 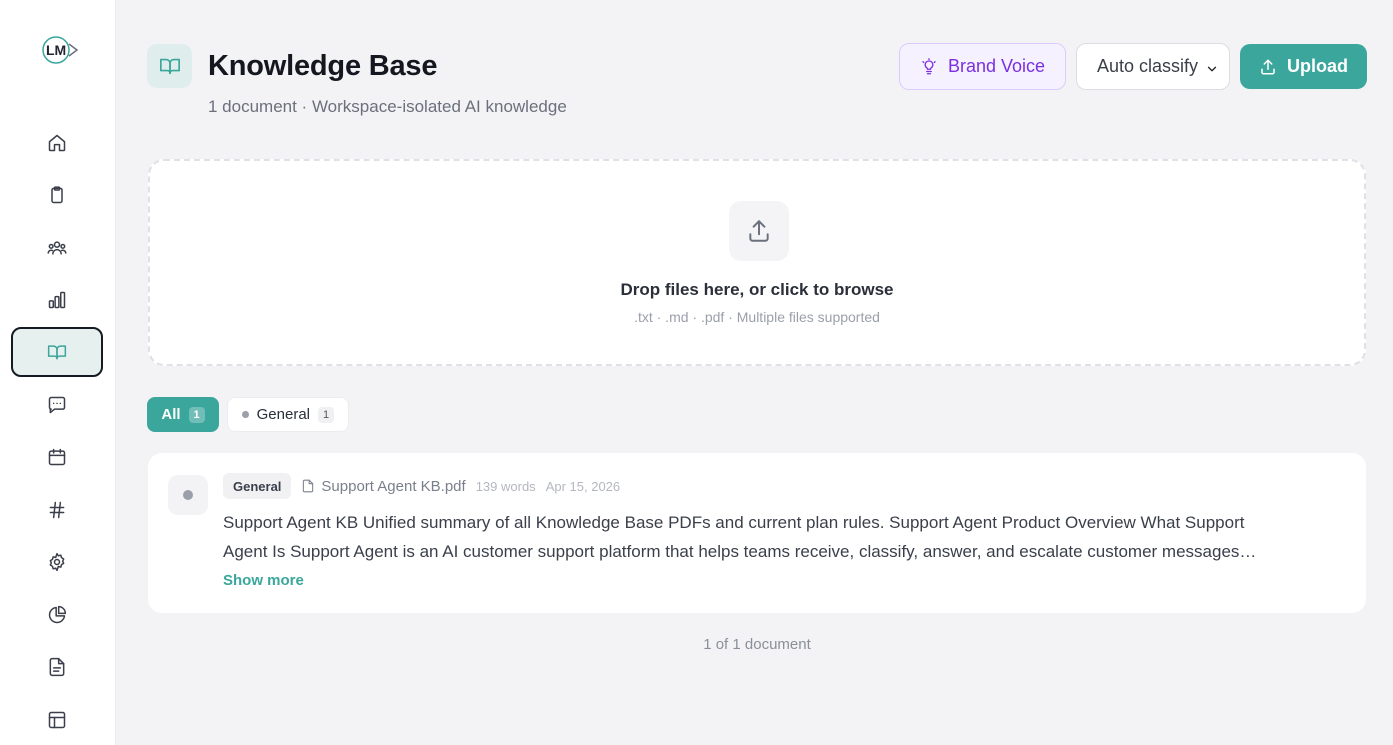 I want to click on sidebar-item-knowledge-base, so click(x=57, y=352).